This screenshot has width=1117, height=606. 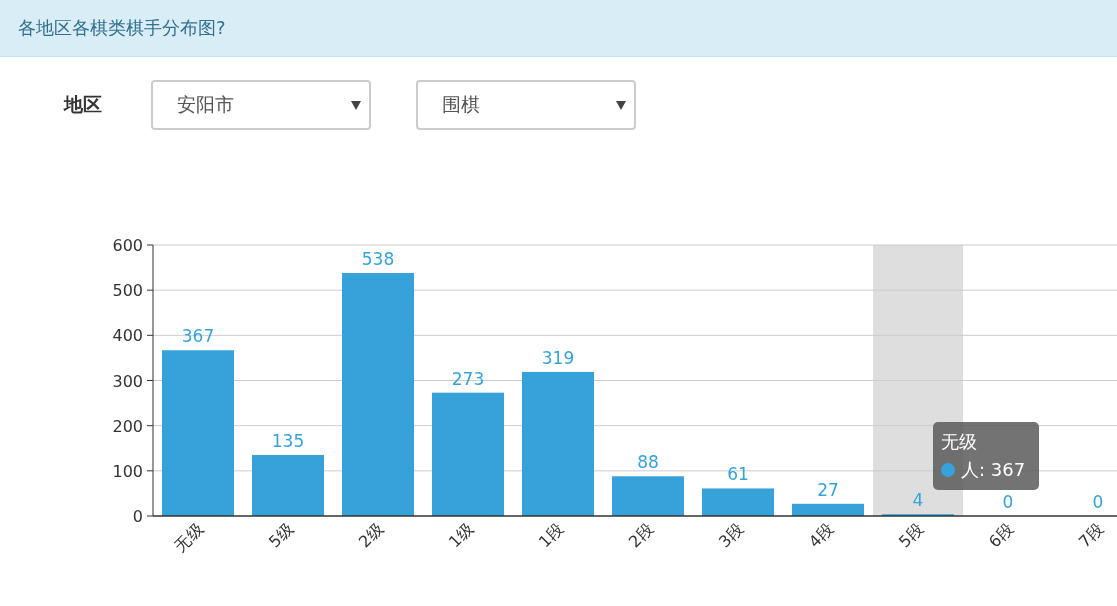 I want to click on bar-value-label: 61, so click(x=738, y=474).